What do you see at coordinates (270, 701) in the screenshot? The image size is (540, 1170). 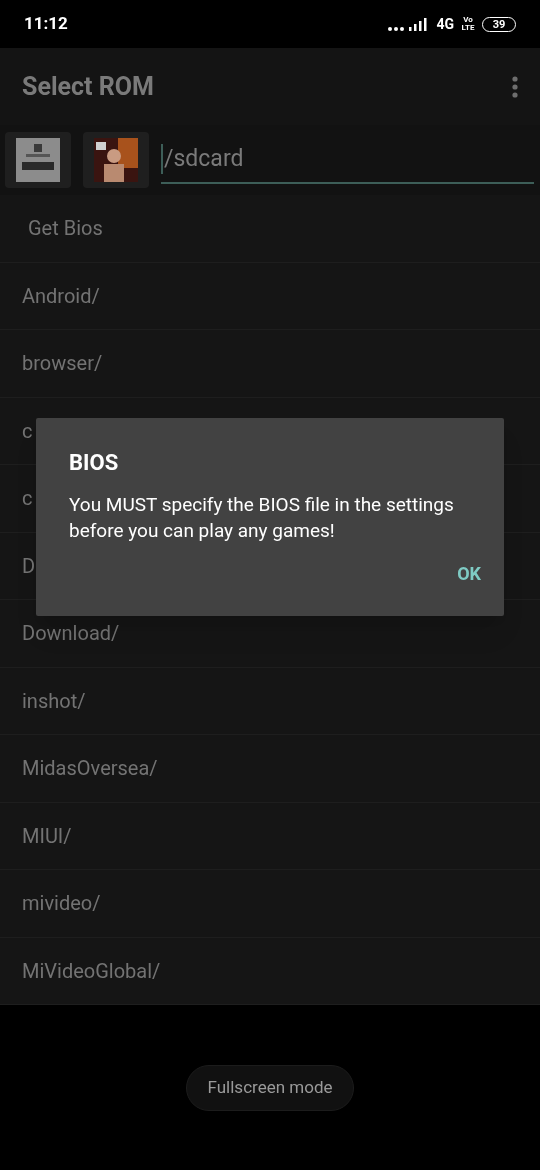 I see `folder-item: inshot/` at bounding box center [270, 701].